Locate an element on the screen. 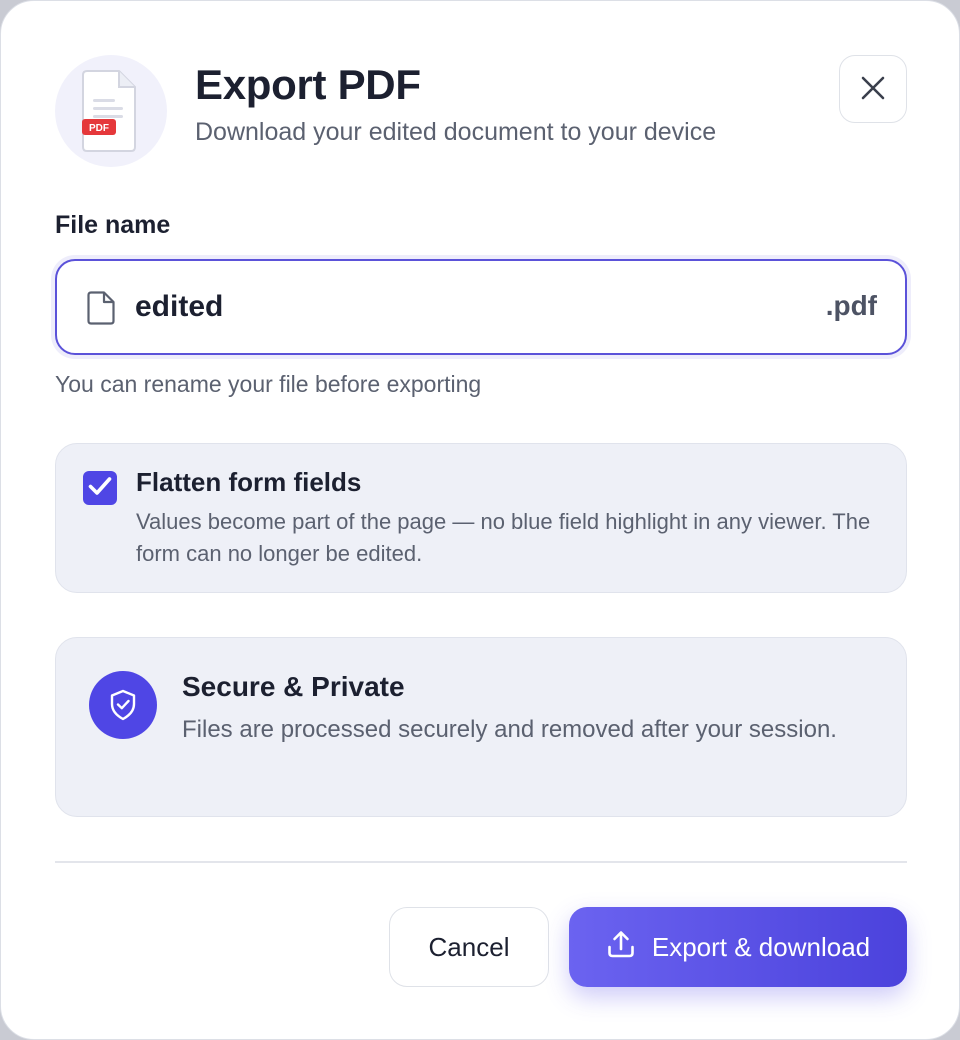 The image size is (960, 1040). dialog-title: Export PDF is located at coordinates (308, 84).